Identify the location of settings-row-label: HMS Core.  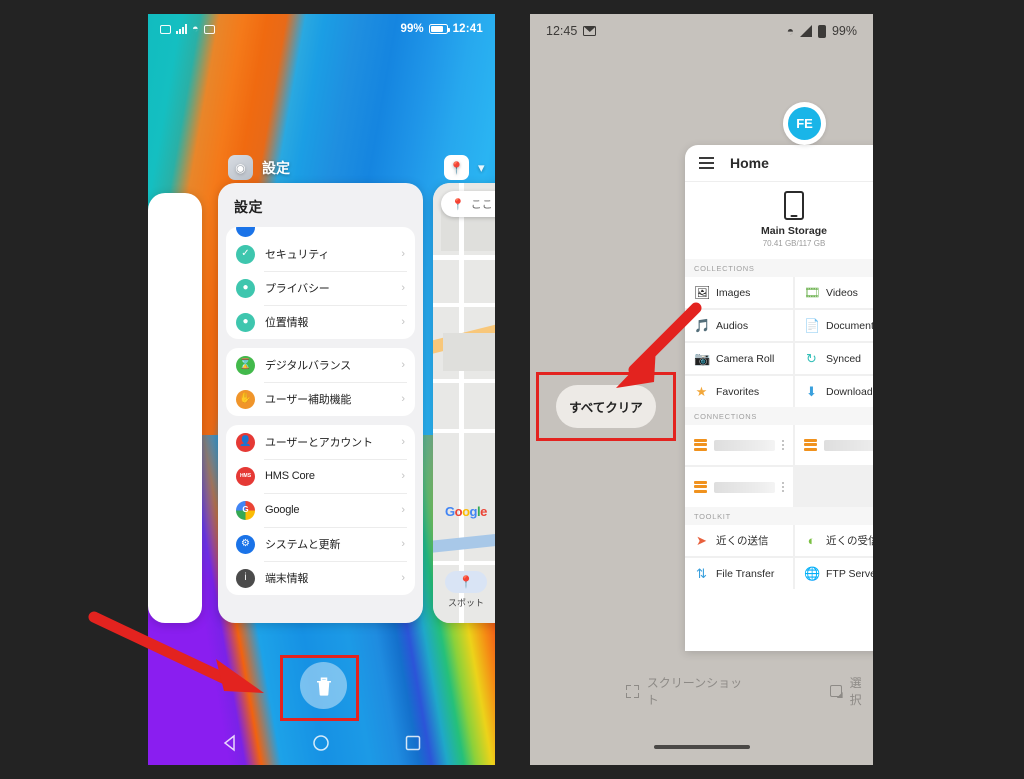
(290, 476).